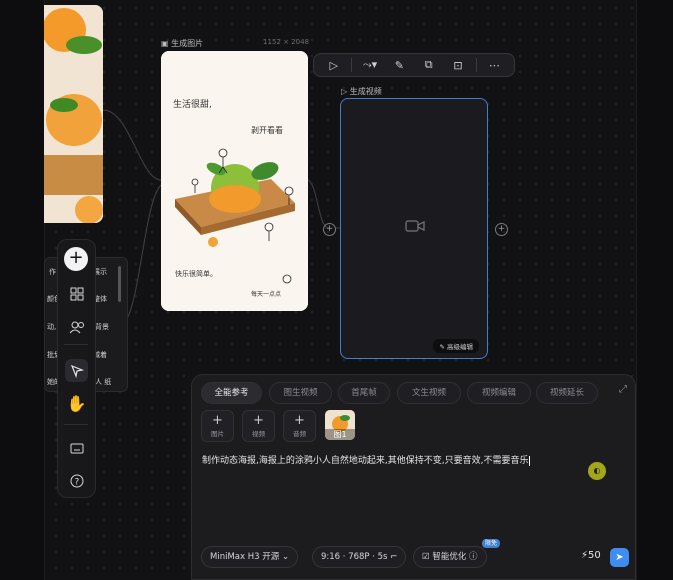  I want to click on generated-image: 生活很甜, 剥开看看 快乐很简单。 每天一点点, so click(234, 181).